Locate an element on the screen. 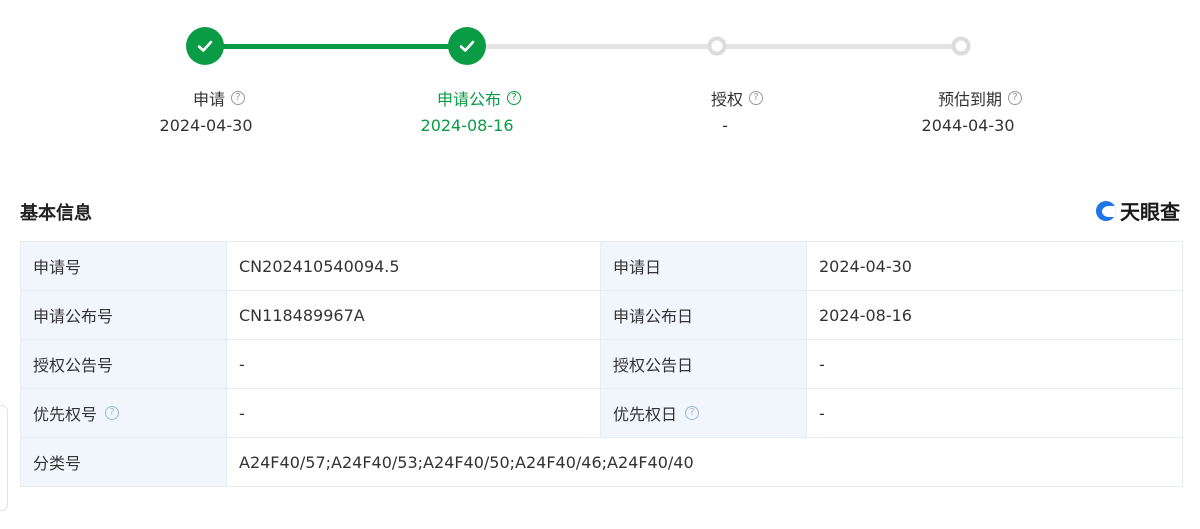 This screenshot has width=1200, height=529. publication-date-value: 2024-08-16 is located at coordinates (994, 315).